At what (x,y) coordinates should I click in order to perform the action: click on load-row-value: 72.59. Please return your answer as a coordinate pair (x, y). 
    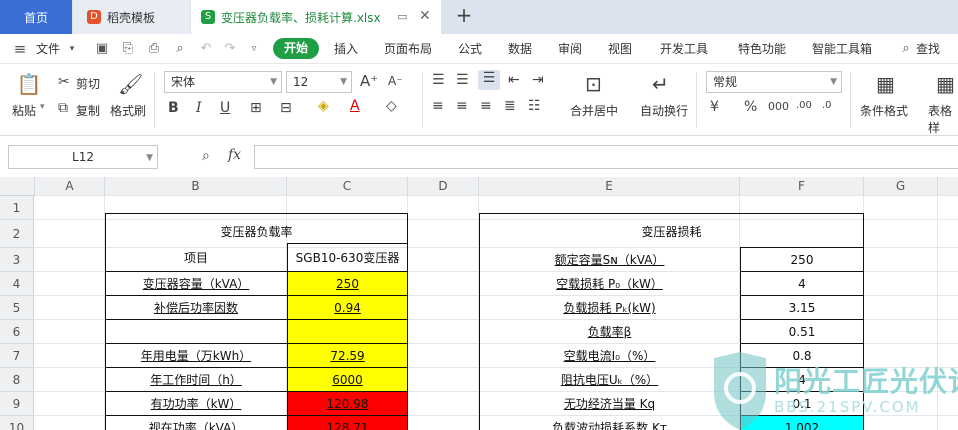
    Looking at the image, I should click on (347, 356).